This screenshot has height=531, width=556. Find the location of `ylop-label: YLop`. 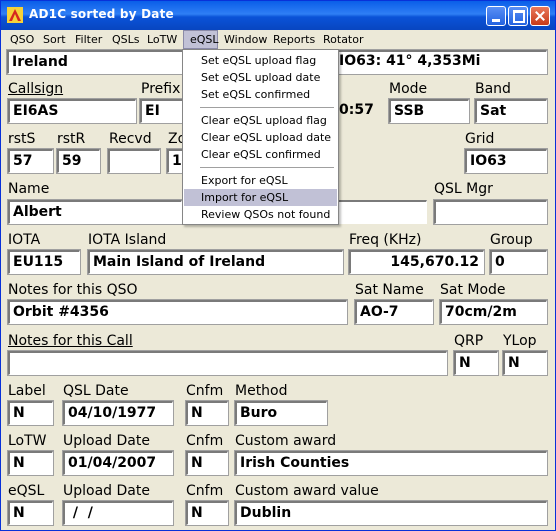

ylop-label: YLop is located at coordinates (520, 341).